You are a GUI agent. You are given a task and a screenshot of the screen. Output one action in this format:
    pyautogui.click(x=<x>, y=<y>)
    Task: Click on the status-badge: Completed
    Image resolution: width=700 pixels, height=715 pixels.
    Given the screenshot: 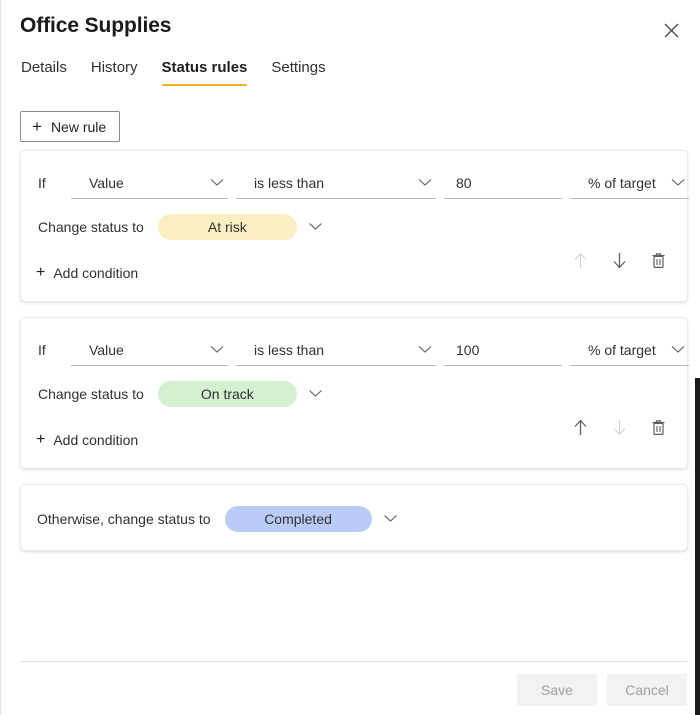 What is the action you would take?
    pyautogui.click(x=298, y=518)
    